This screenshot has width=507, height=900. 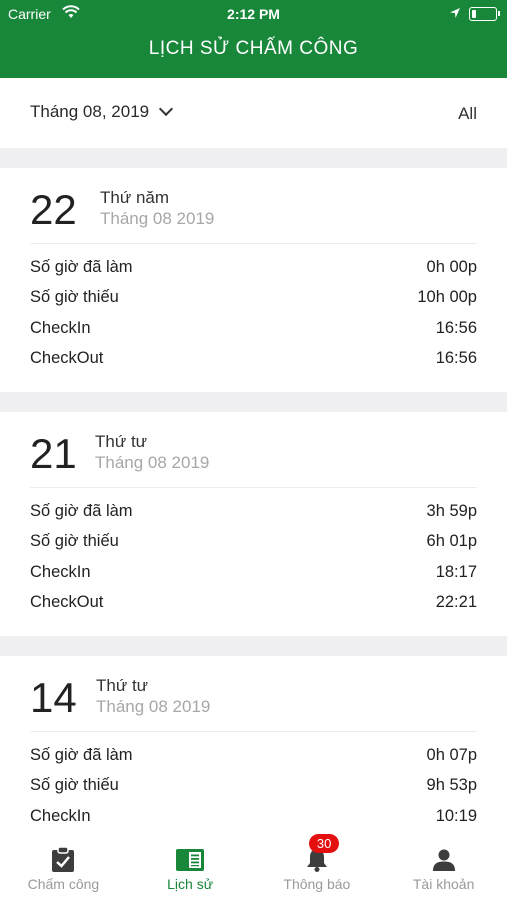 I want to click on app-header: Carrier 2:12 PM LỊCH SỬ CHẤM CÔNG, so click(x=253, y=39).